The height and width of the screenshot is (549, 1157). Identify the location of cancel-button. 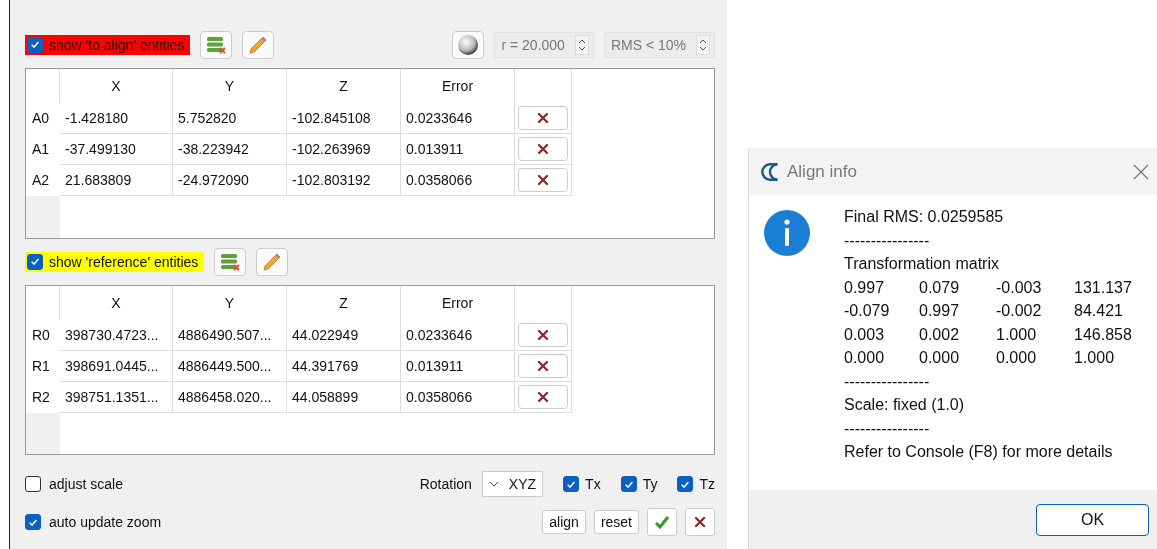
(700, 522).